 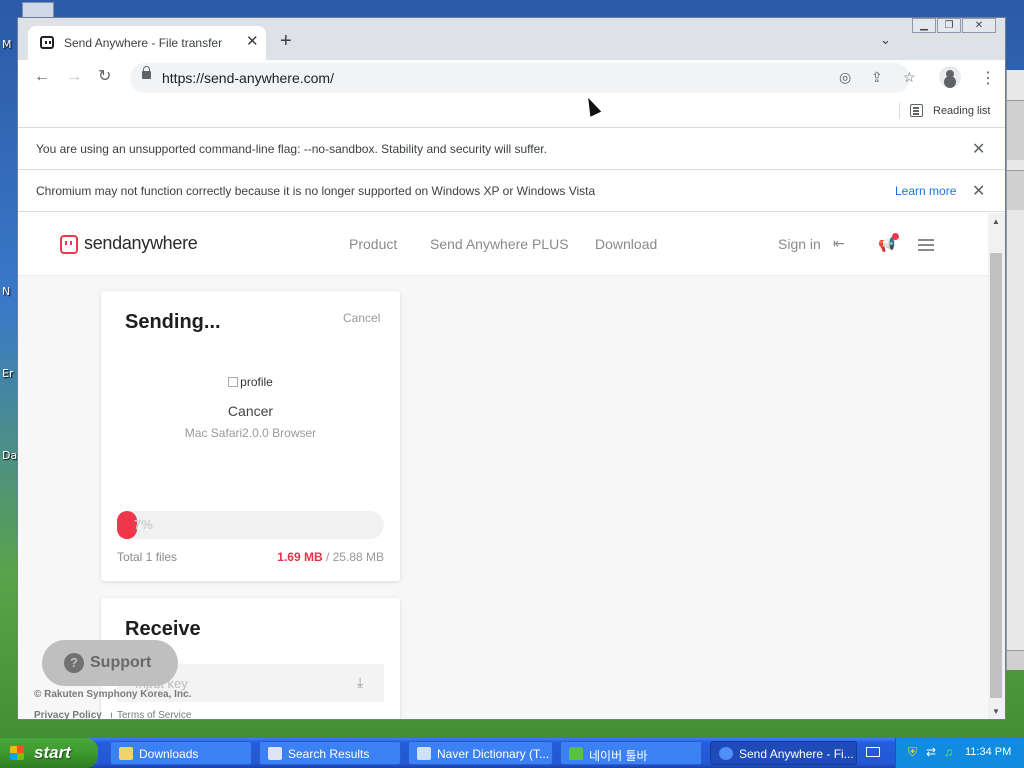 I want to click on total-size: / 25.88 MB, so click(x=354, y=557).